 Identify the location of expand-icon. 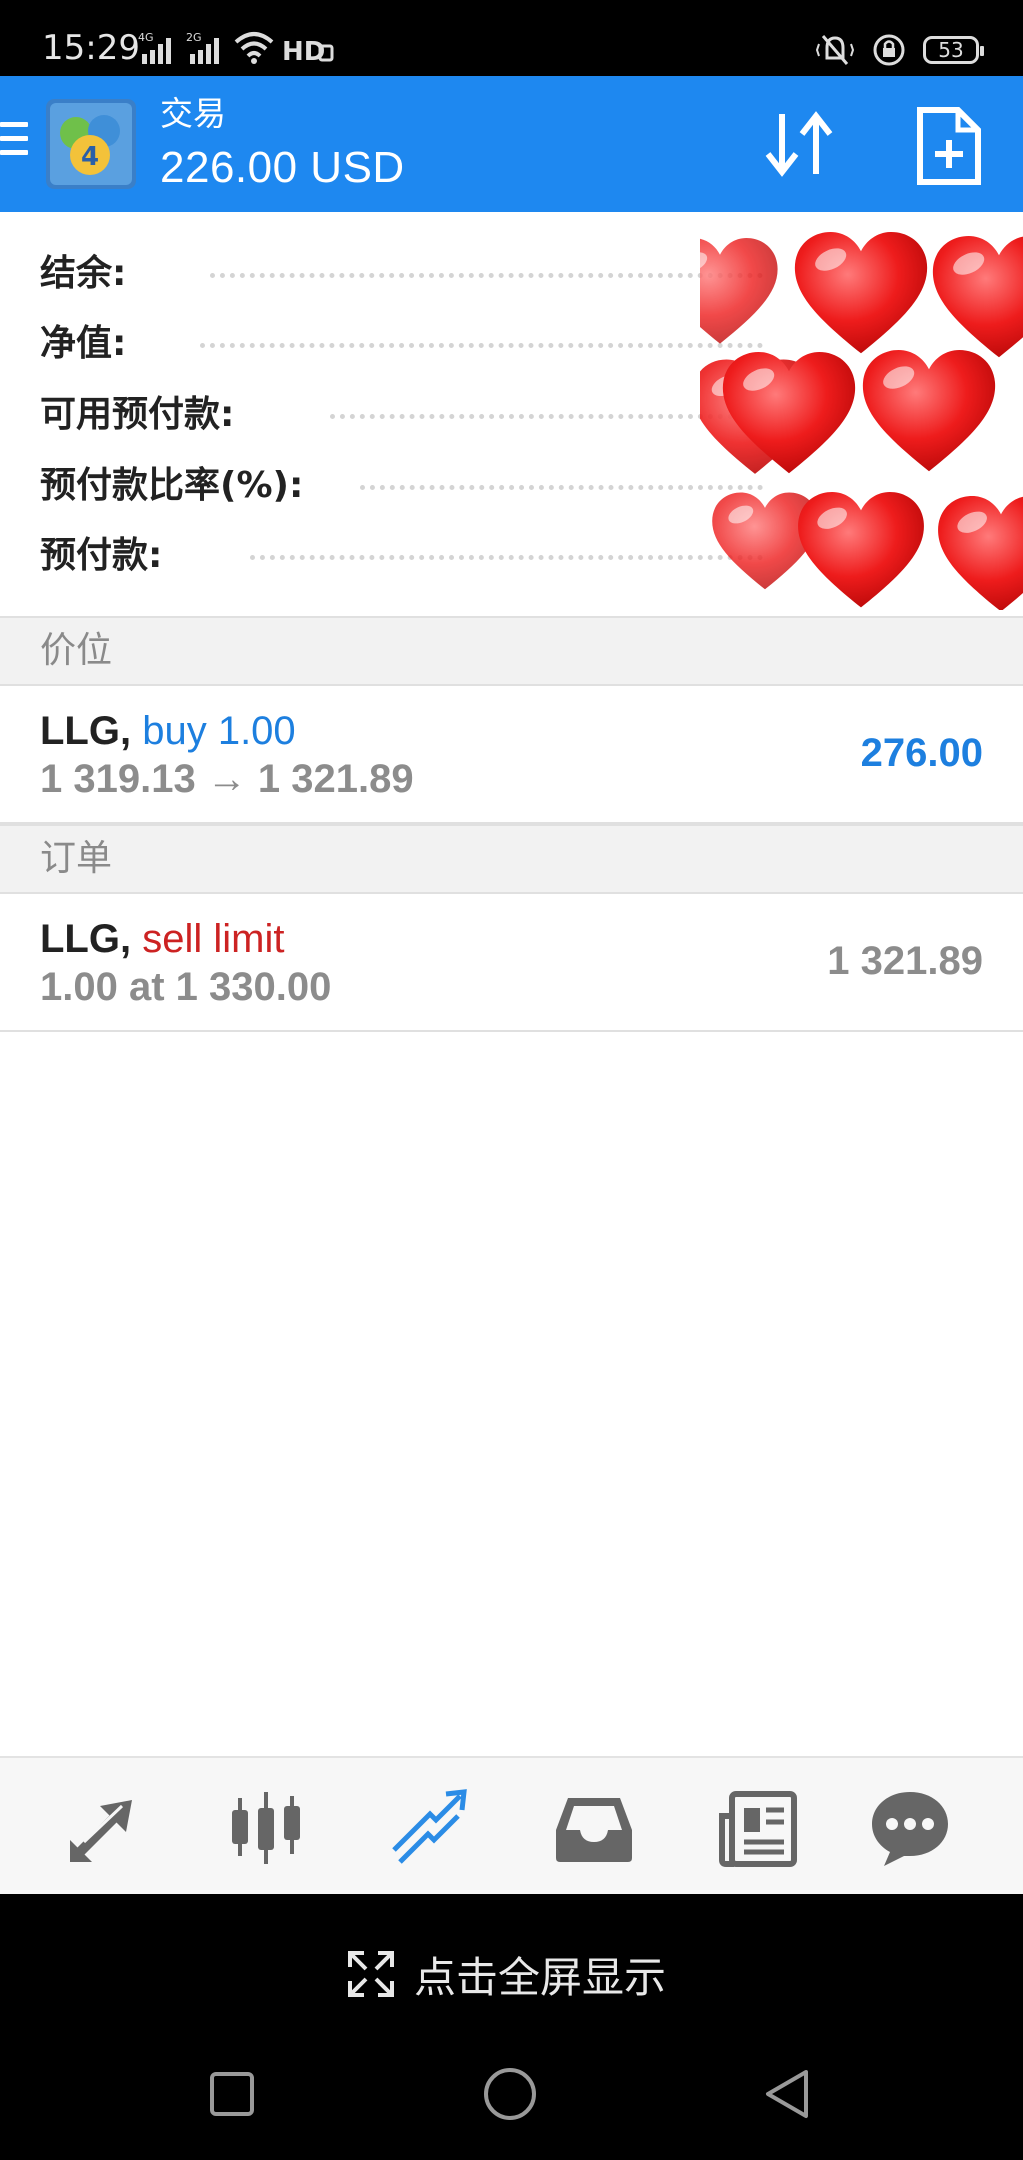
(371, 1974).